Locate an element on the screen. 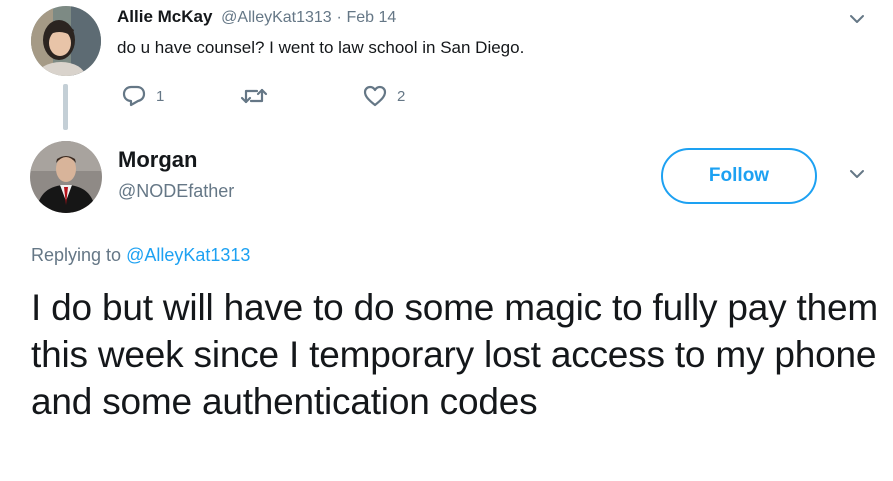  thread-connector-line is located at coordinates (65, 107).